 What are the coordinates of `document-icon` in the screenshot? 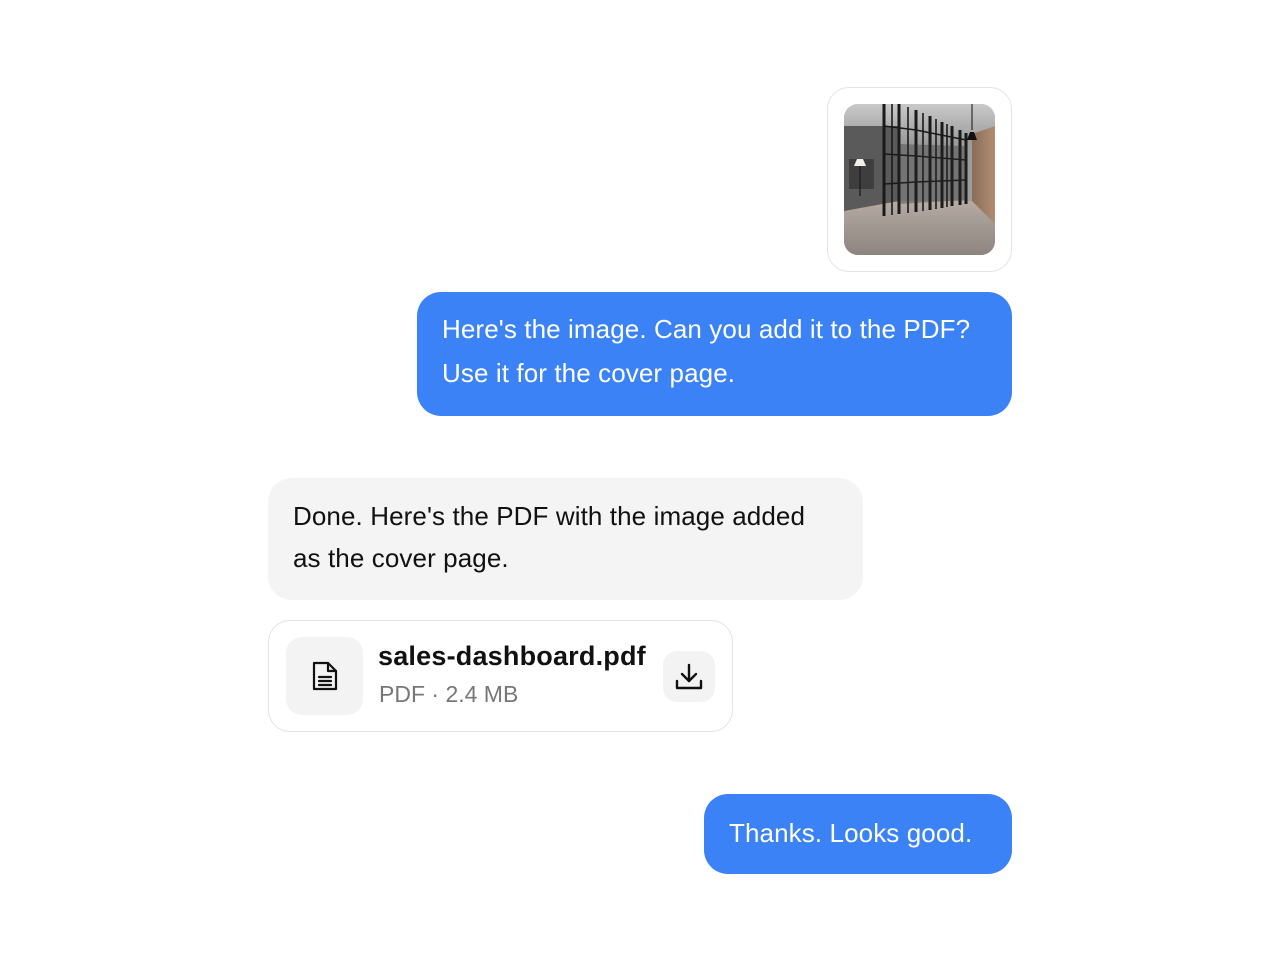 It's located at (324, 676).